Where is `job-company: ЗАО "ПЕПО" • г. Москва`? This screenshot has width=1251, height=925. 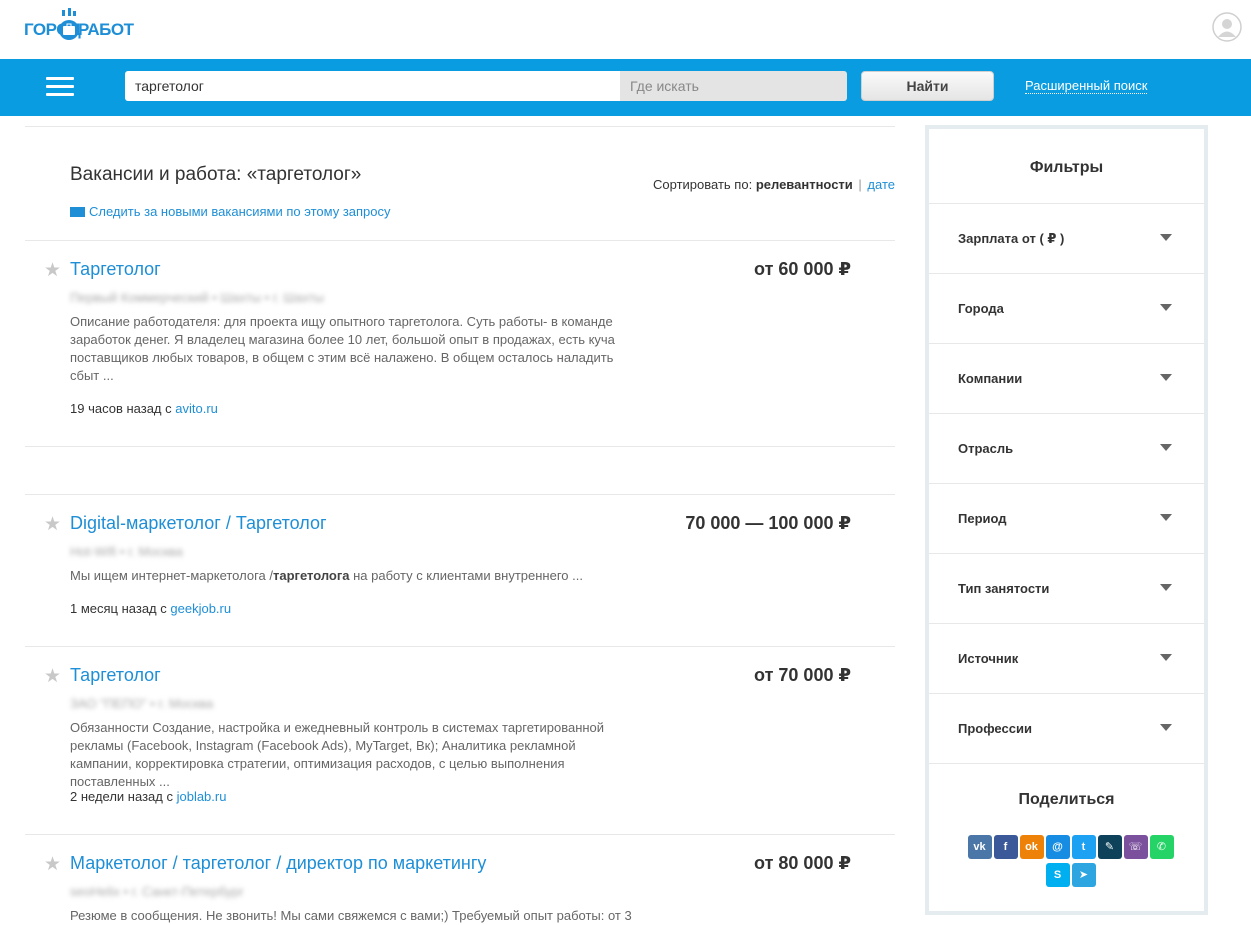 job-company: ЗАО "ПЕПО" • г. Москва is located at coordinates (142, 703).